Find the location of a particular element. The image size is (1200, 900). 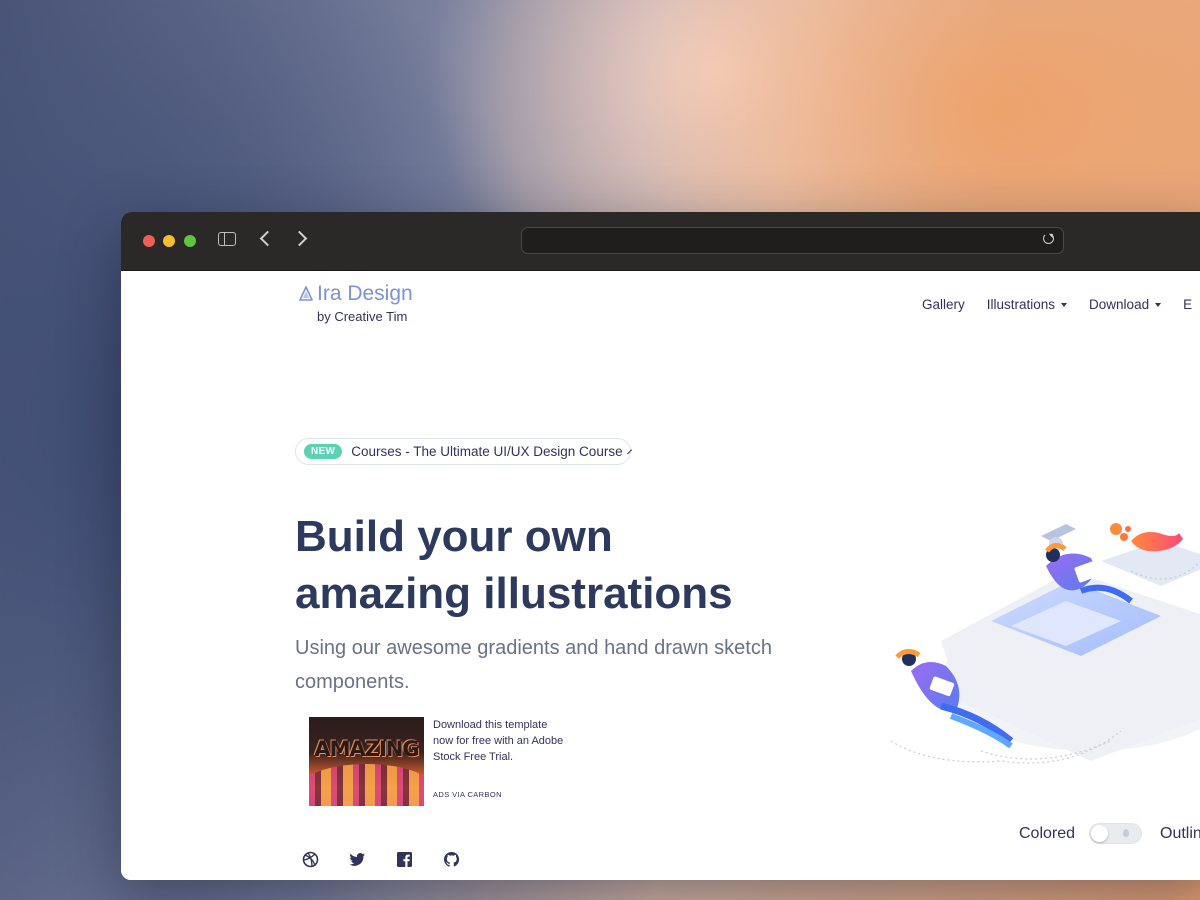

ad-image: AMAZING is located at coordinates (366, 761).